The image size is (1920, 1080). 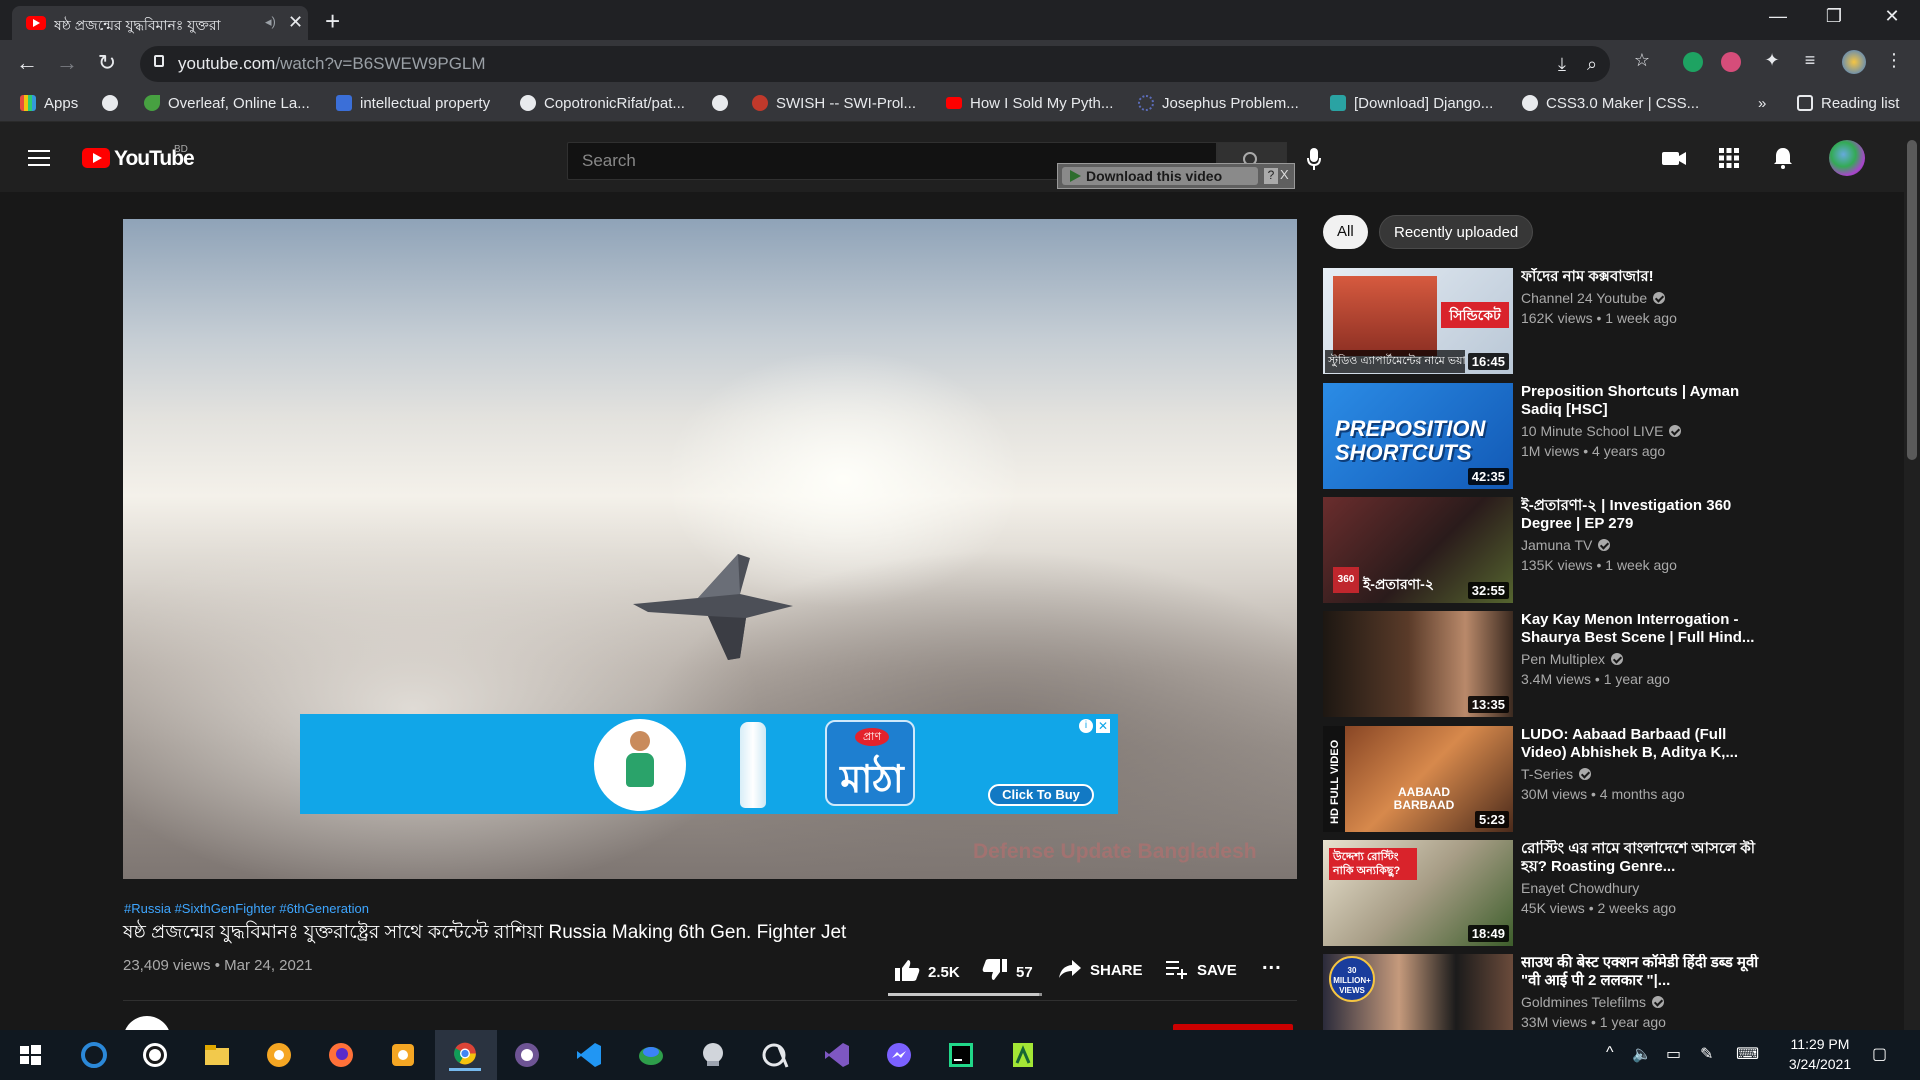 I want to click on account-avatar, so click(x=1847, y=158).